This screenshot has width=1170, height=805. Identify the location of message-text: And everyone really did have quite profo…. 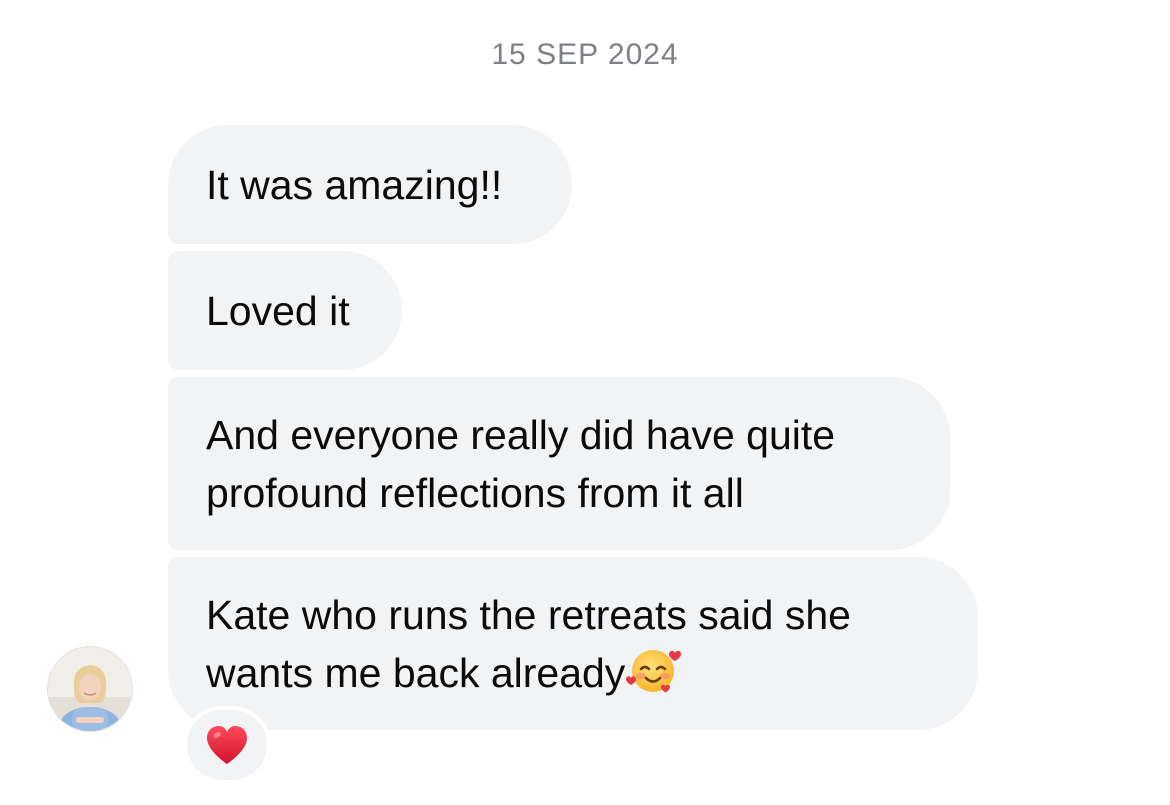
(521, 463).